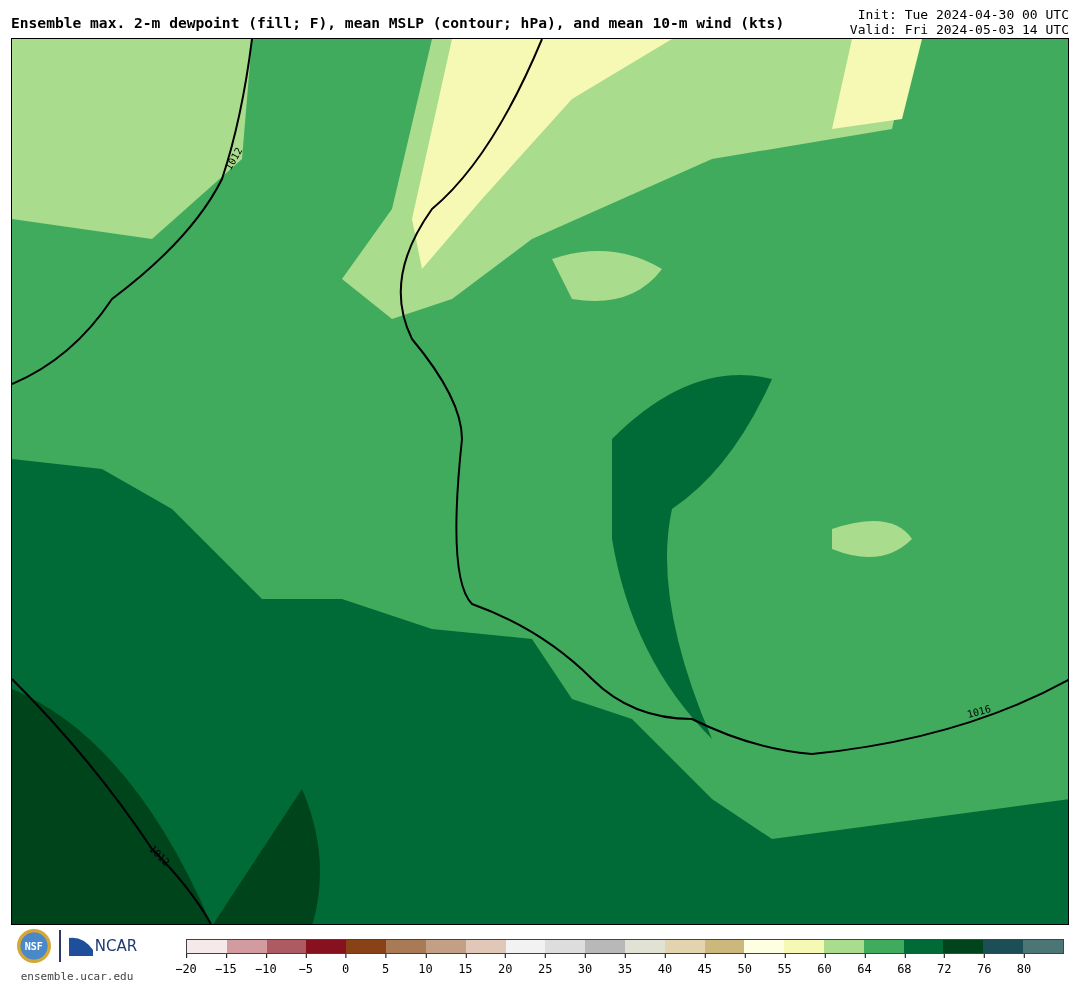  Describe the element at coordinates (959, 29) in the screenshot. I see `valid-time: Valid: Fri 2024-05-03 14 UTC` at that location.